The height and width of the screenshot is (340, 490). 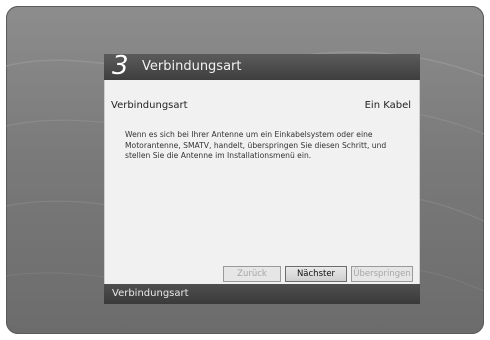 I want to click on step-number: 3, so click(x=120, y=66).